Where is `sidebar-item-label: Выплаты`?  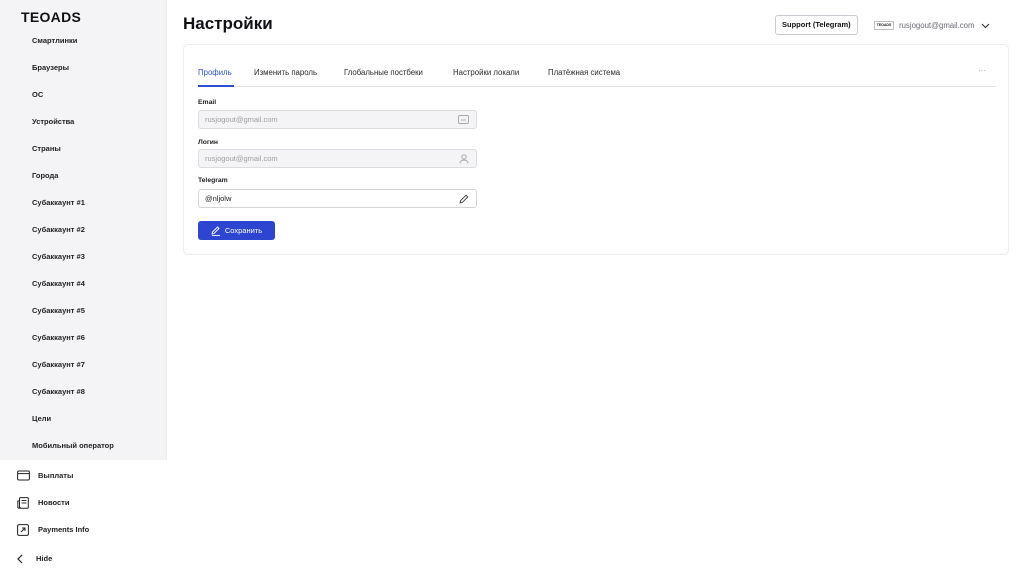
sidebar-item-label: Выплаты is located at coordinates (56, 475).